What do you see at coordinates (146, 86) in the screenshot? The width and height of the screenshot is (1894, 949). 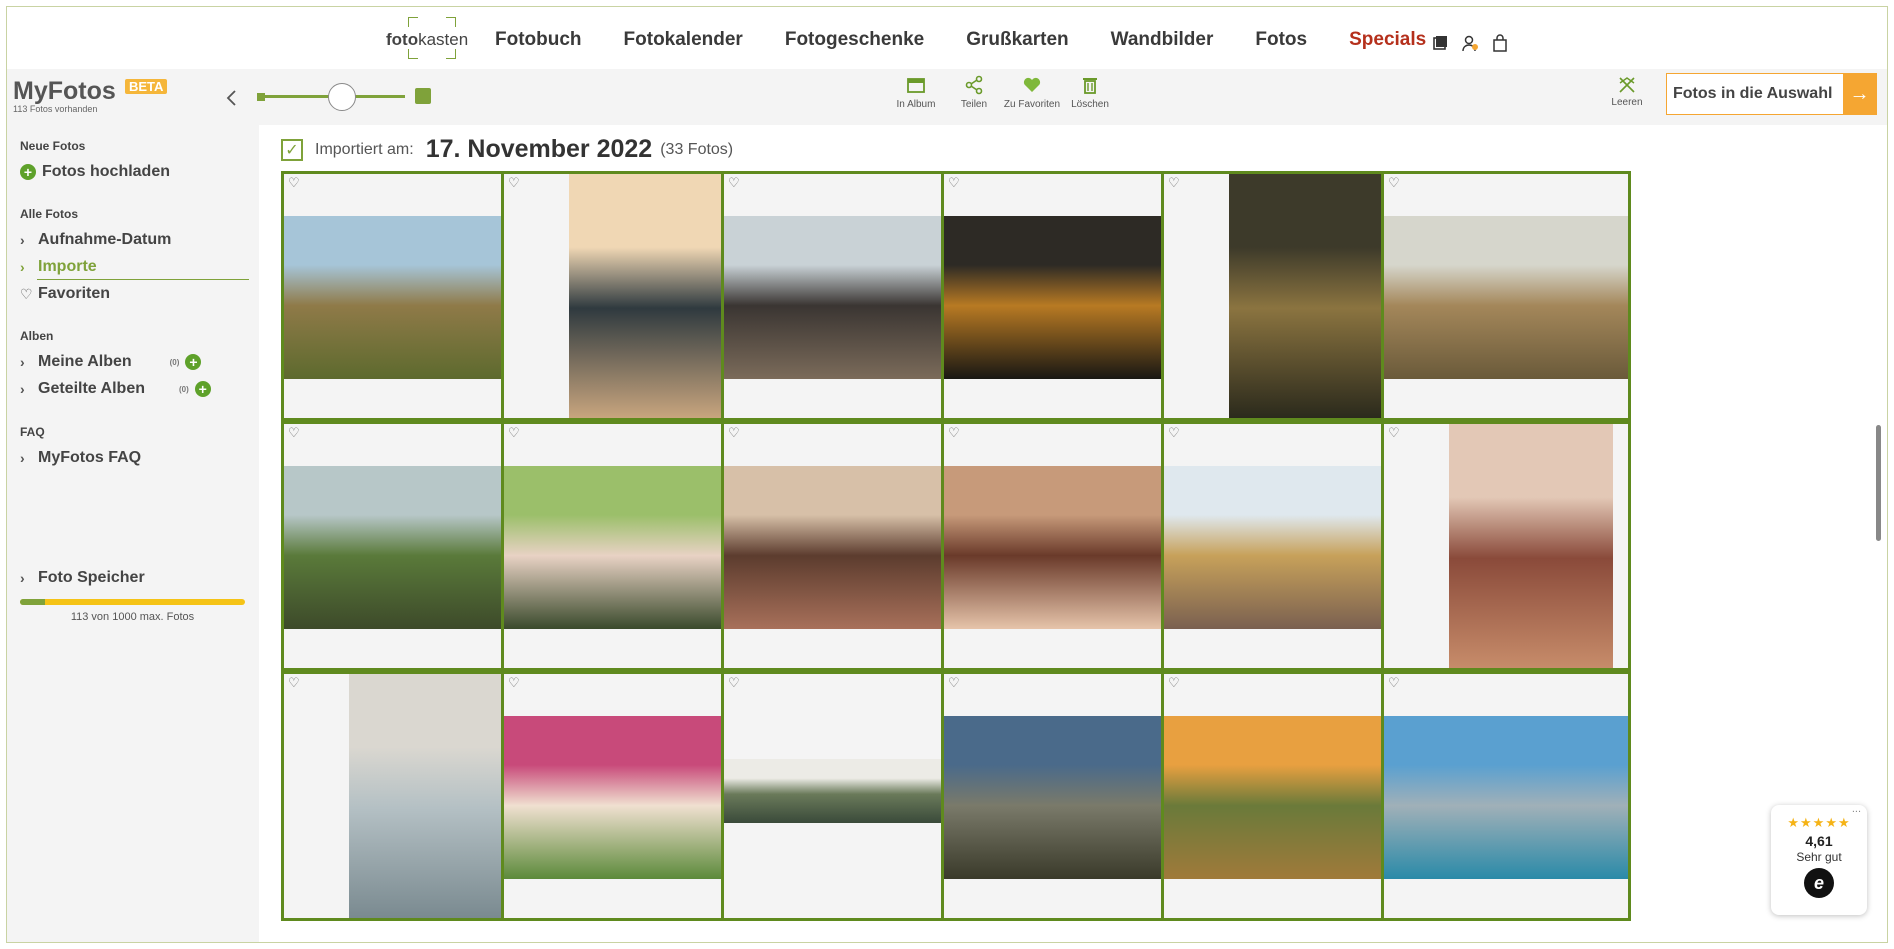 I see `beta-badge: BETA` at bounding box center [146, 86].